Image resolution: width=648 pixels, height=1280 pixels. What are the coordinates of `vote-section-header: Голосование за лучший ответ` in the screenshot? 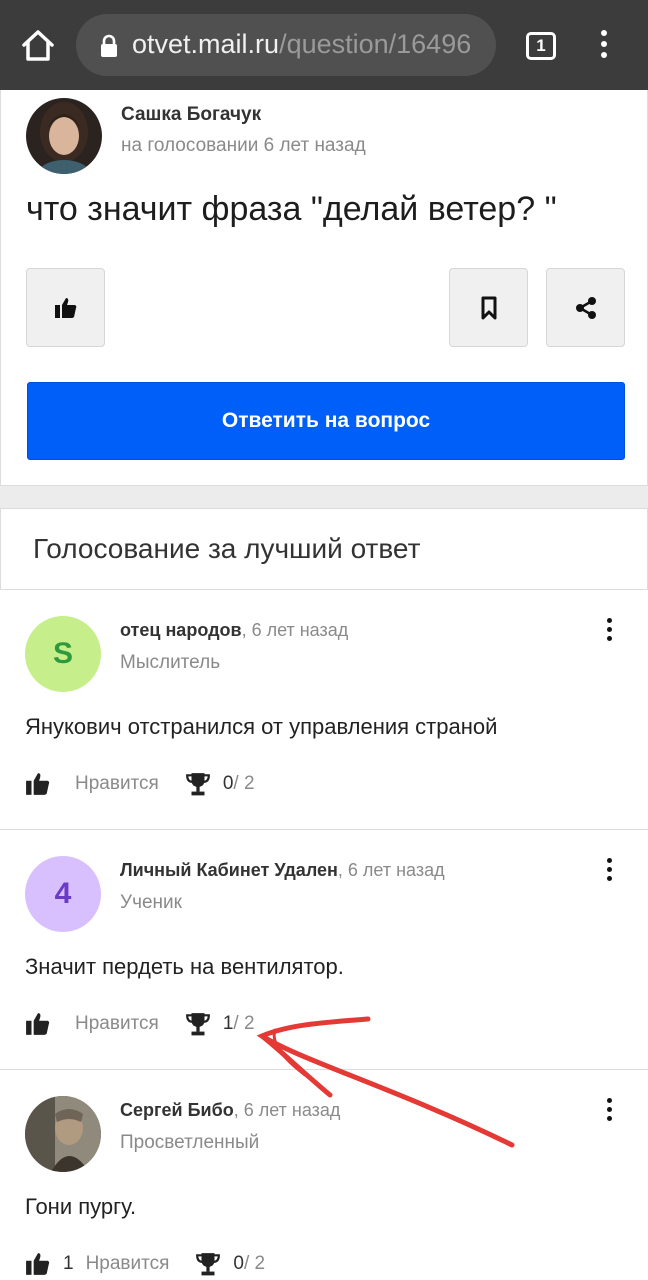 It's located at (324, 549).